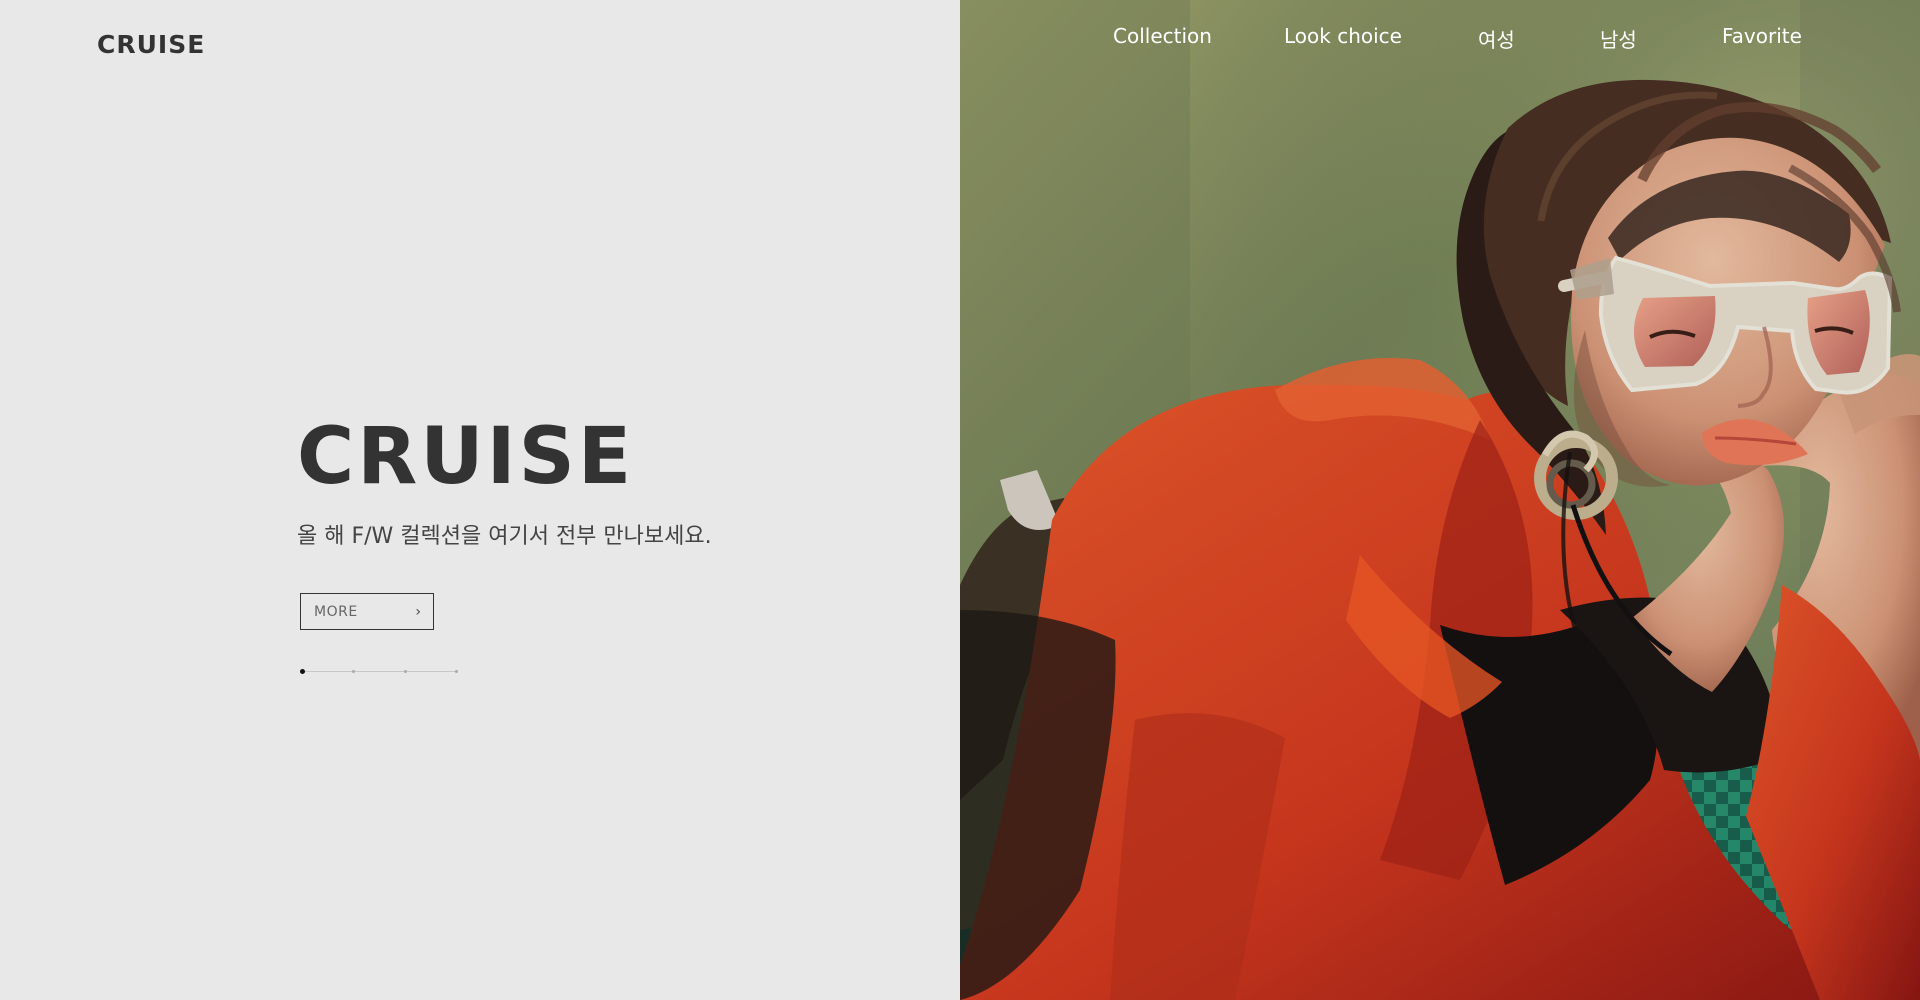 This screenshot has height=1000, width=1920. I want to click on hero-content: CRUISE 올 해 F/W 컬렉션을 여기서 전부 만나보세요., so click(577, 481).